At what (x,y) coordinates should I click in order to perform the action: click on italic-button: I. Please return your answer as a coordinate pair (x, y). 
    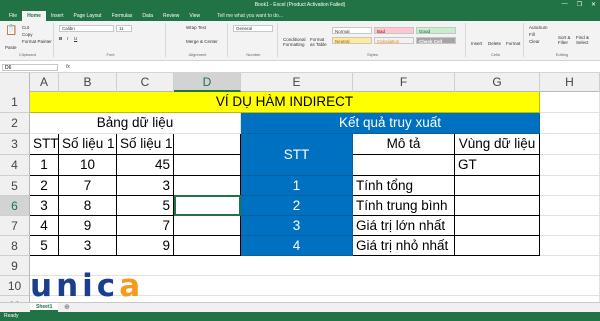
    Looking at the image, I should click on (67, 38).